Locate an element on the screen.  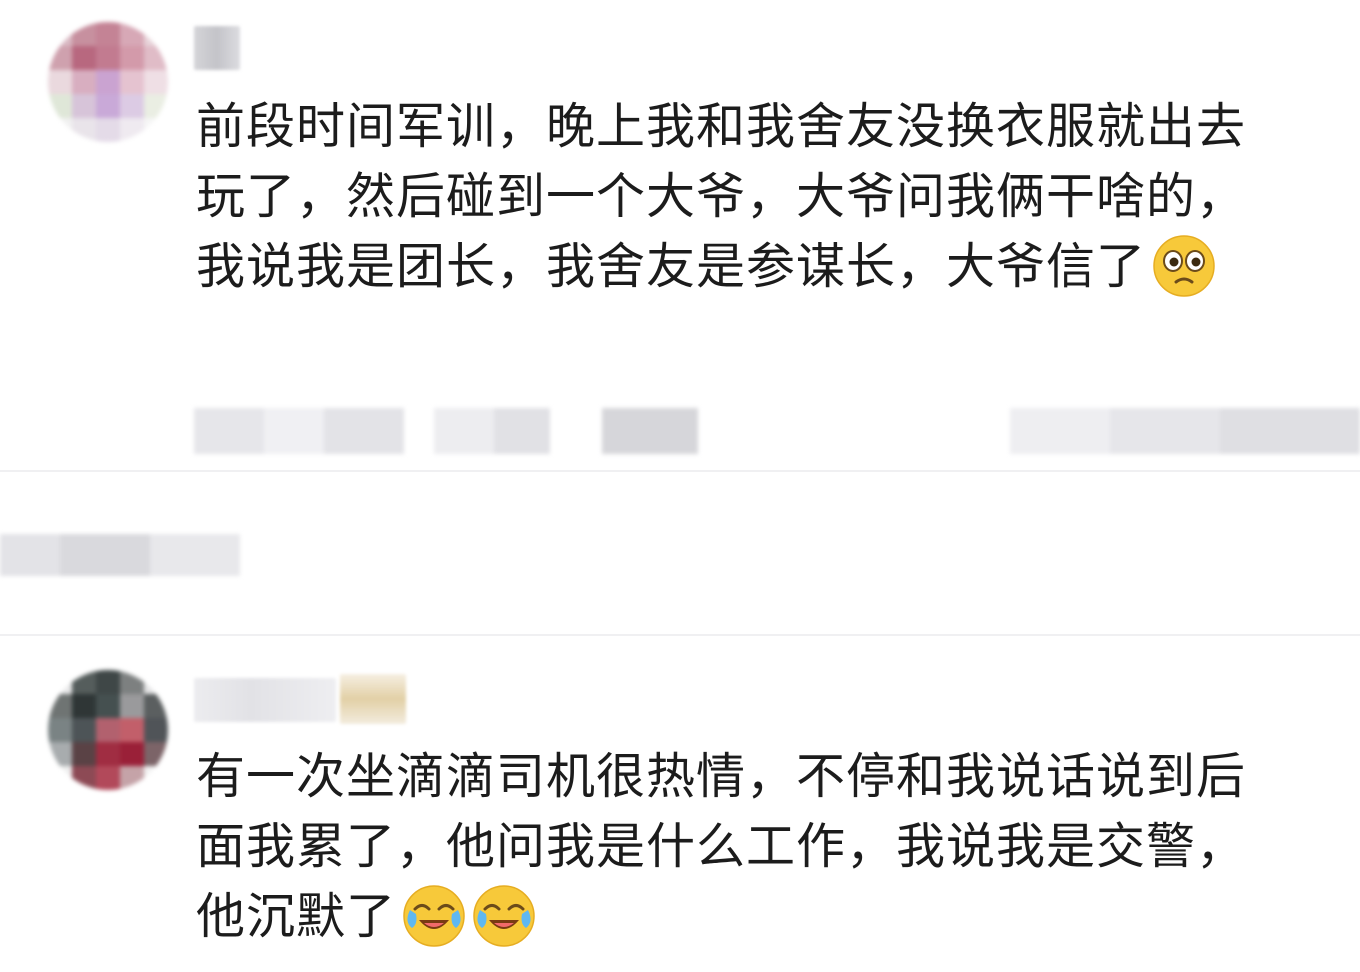
section-header-blurred is located at coordinates (120, 555).